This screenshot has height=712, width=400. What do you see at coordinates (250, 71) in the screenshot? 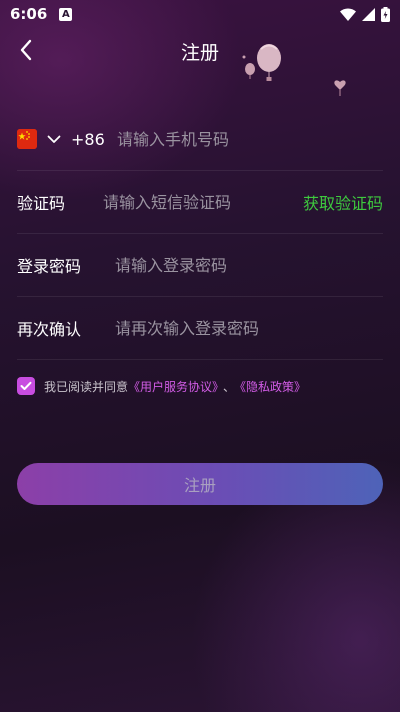
I see `small-balloon-icon` at bounding box center [250, 71].